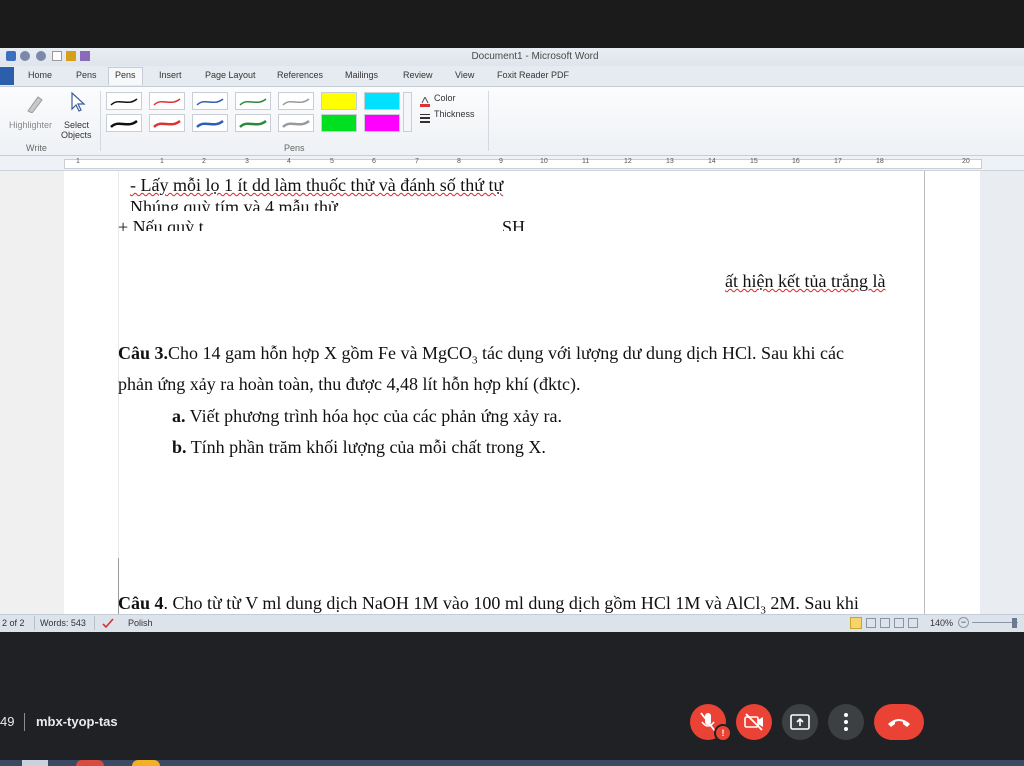  Describe the element at coordinates (628, 161) in the screenshot. I see `ruler-number: 12` at that location.